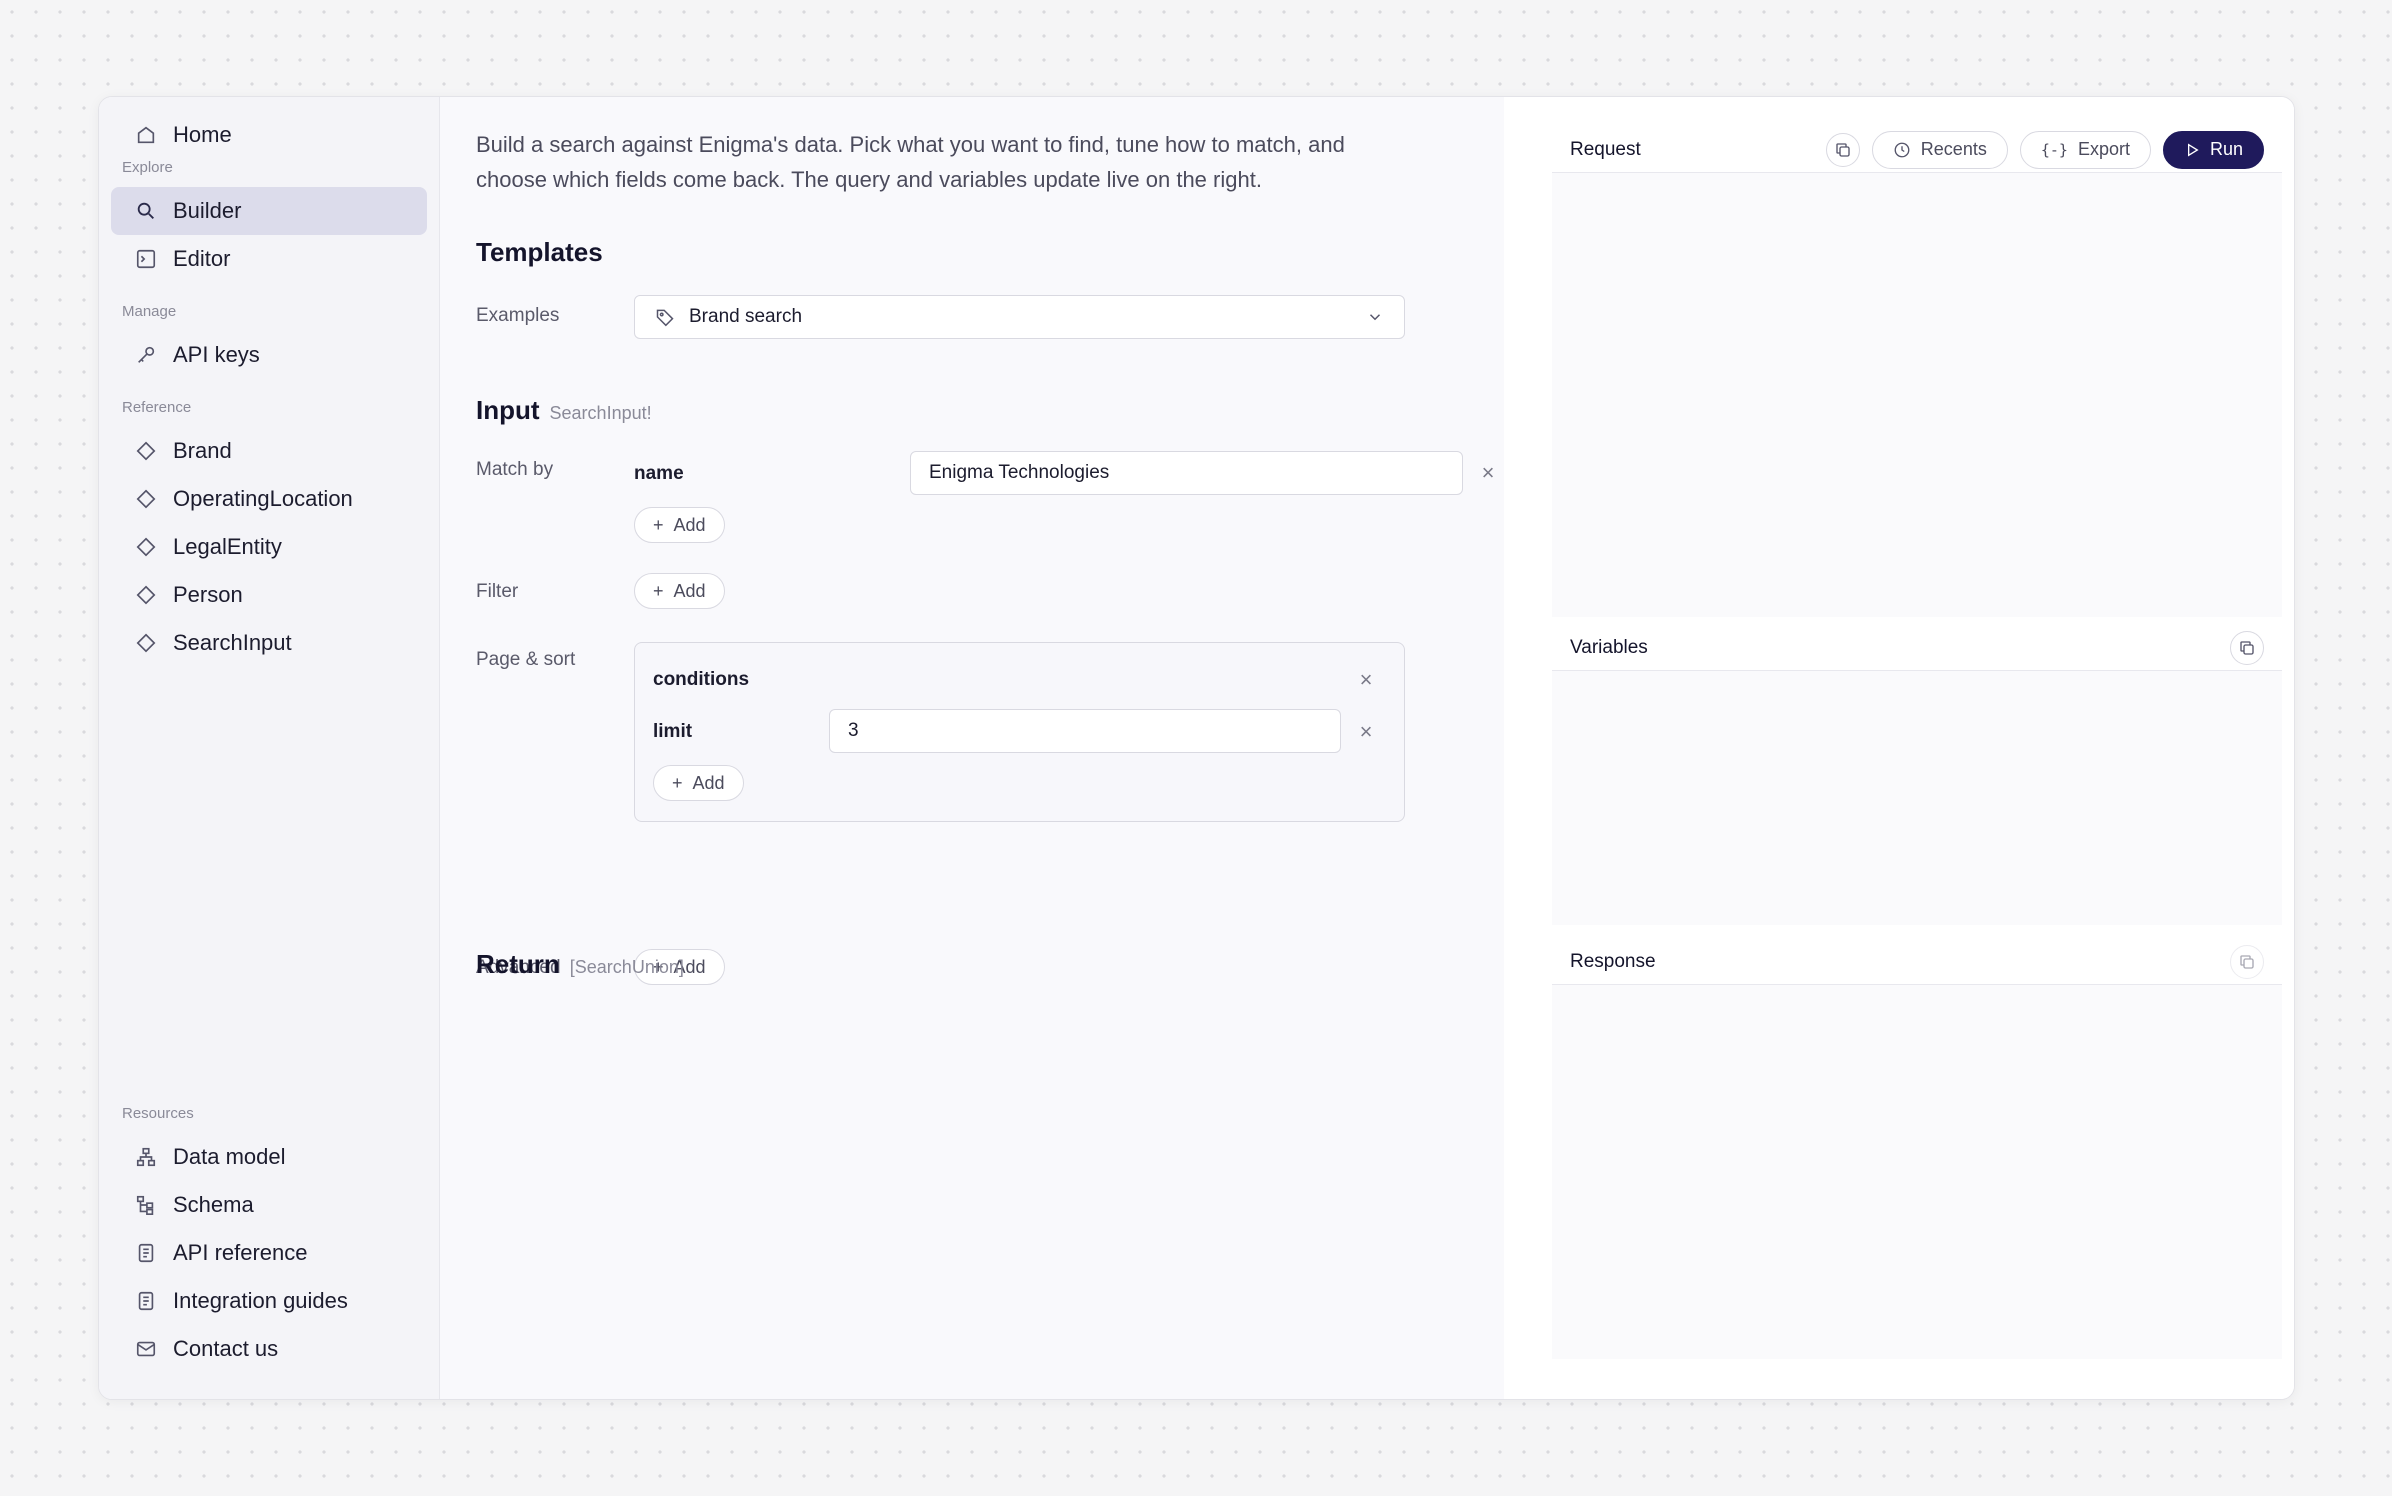 This screenshot has height=1496, width=2392. What do you see at coordinates (518, 315) in the screenshot?
I see `examples-label: Examples` at bounding box center [518, 315].